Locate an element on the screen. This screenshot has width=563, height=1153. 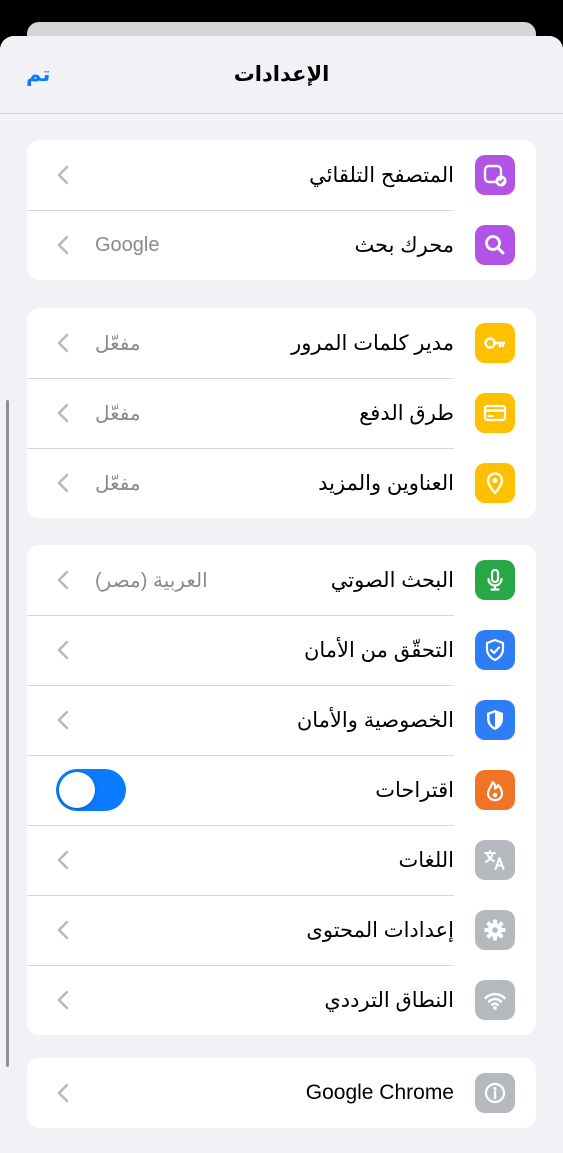
gear-icon is located at coordinates (495, 930).